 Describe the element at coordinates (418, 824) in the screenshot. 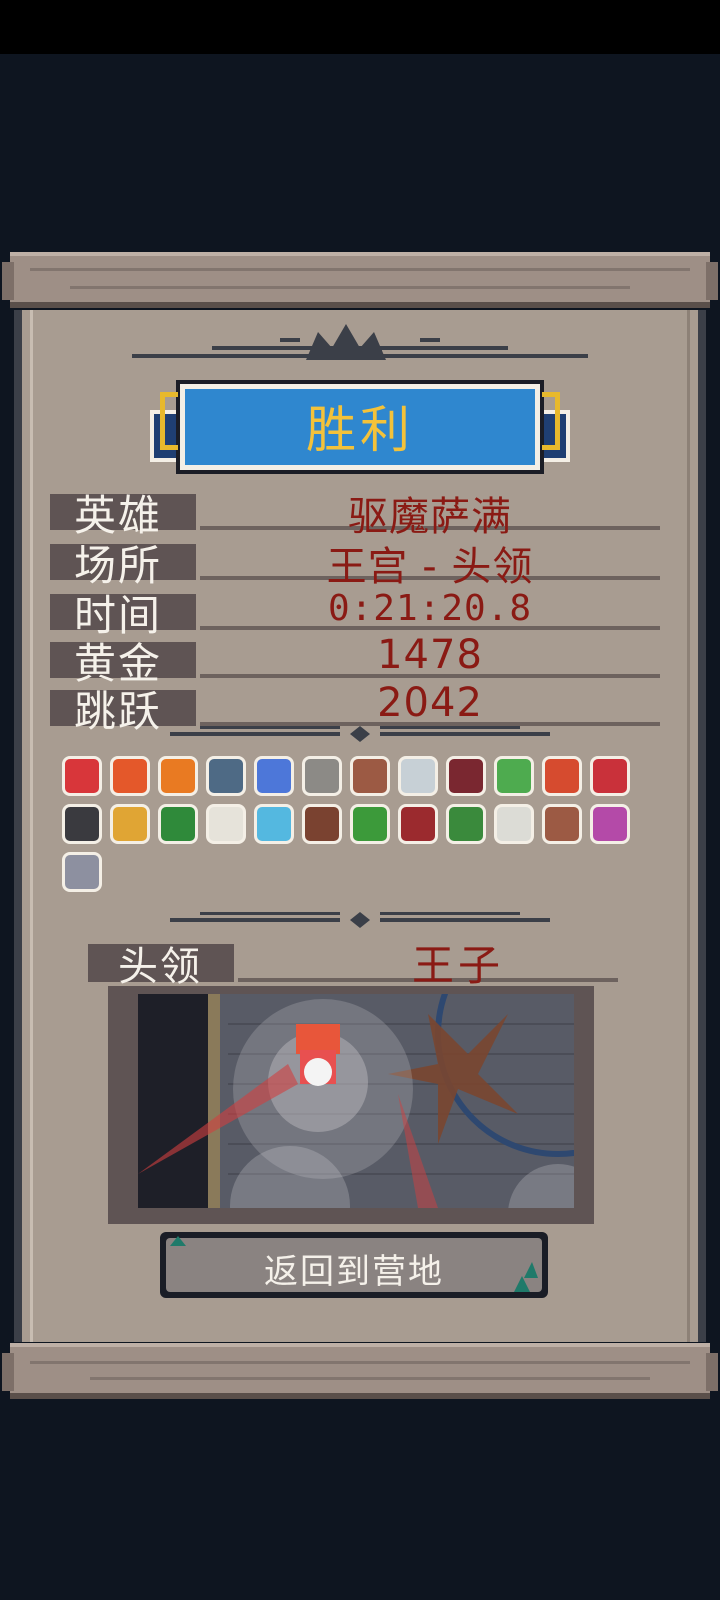

I see `red-pack-icon` at that location.